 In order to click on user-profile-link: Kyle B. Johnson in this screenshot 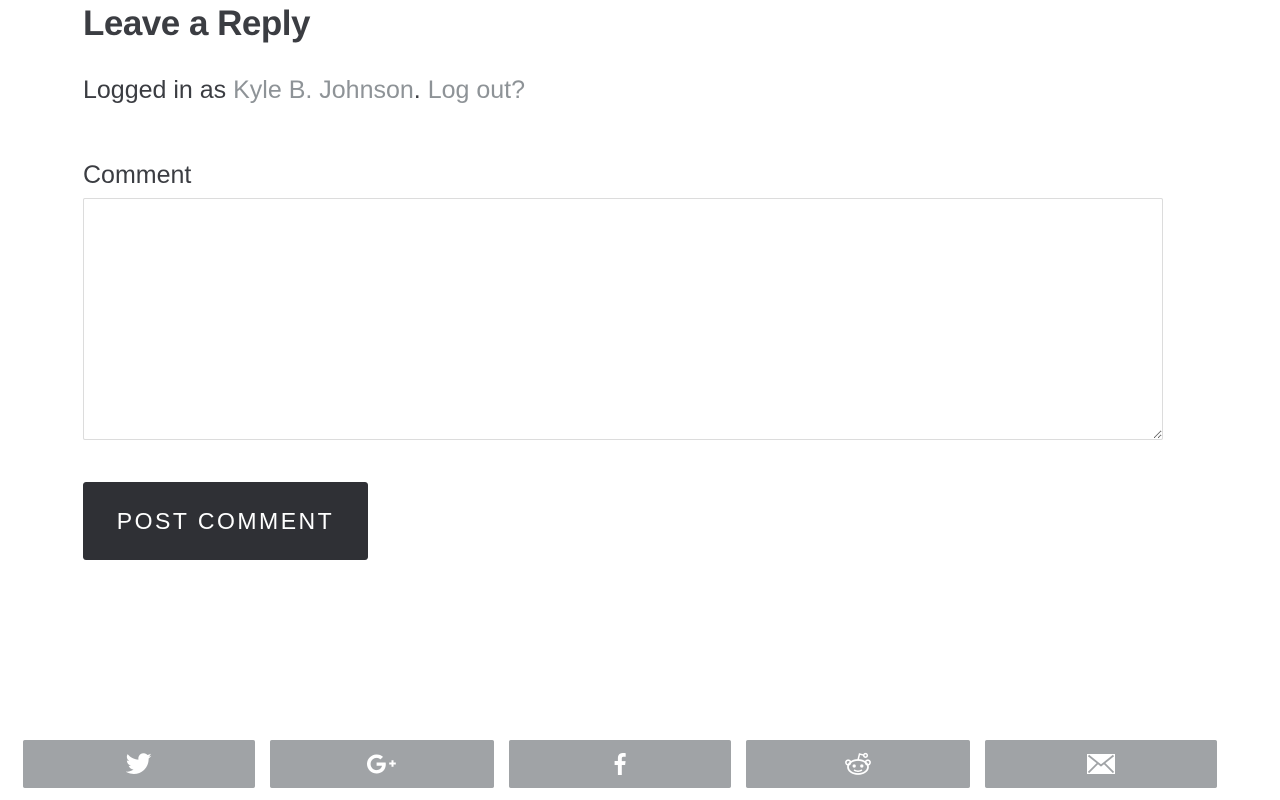, I will do `click(323, 90)`.